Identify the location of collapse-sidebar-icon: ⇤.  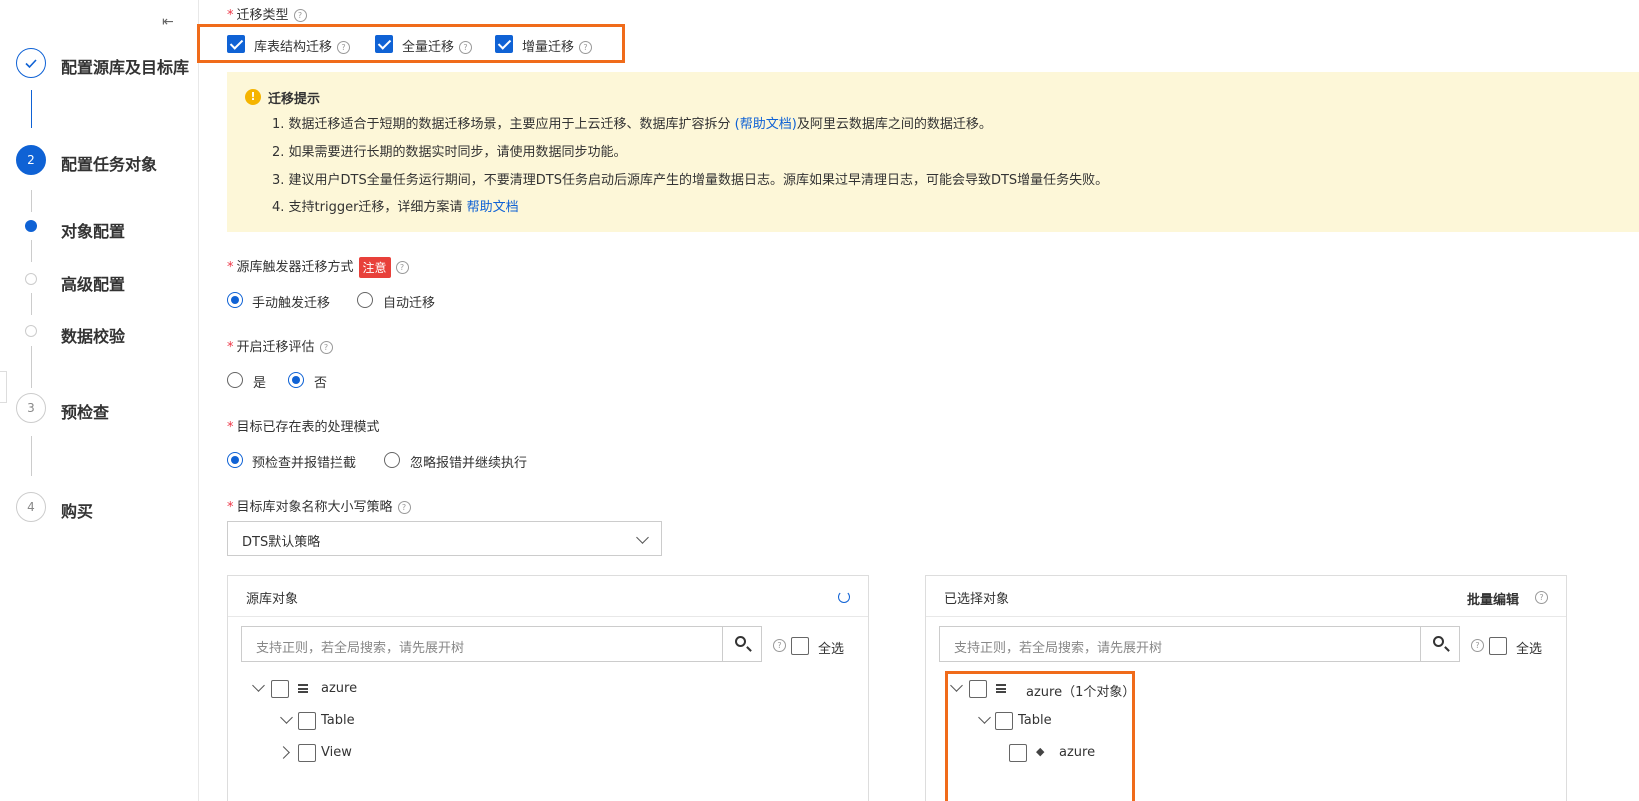
(168, 22).